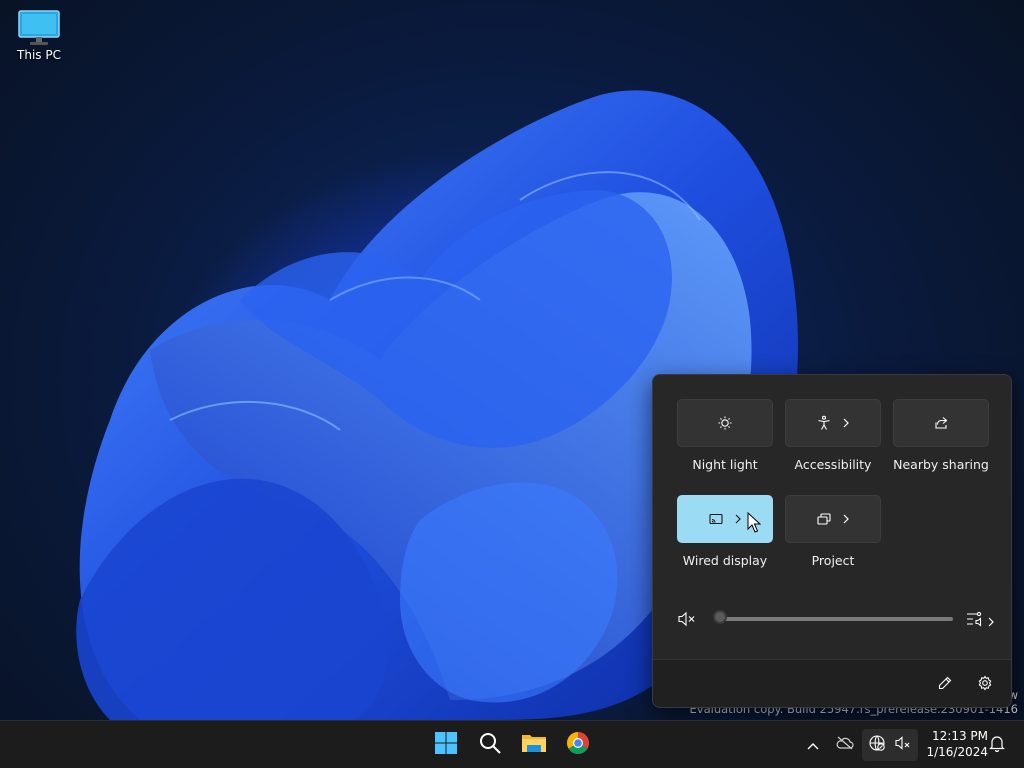  Describe the element at coordinates (832, 683) in the screenshot. I see `quick-settings-footer` at that location.